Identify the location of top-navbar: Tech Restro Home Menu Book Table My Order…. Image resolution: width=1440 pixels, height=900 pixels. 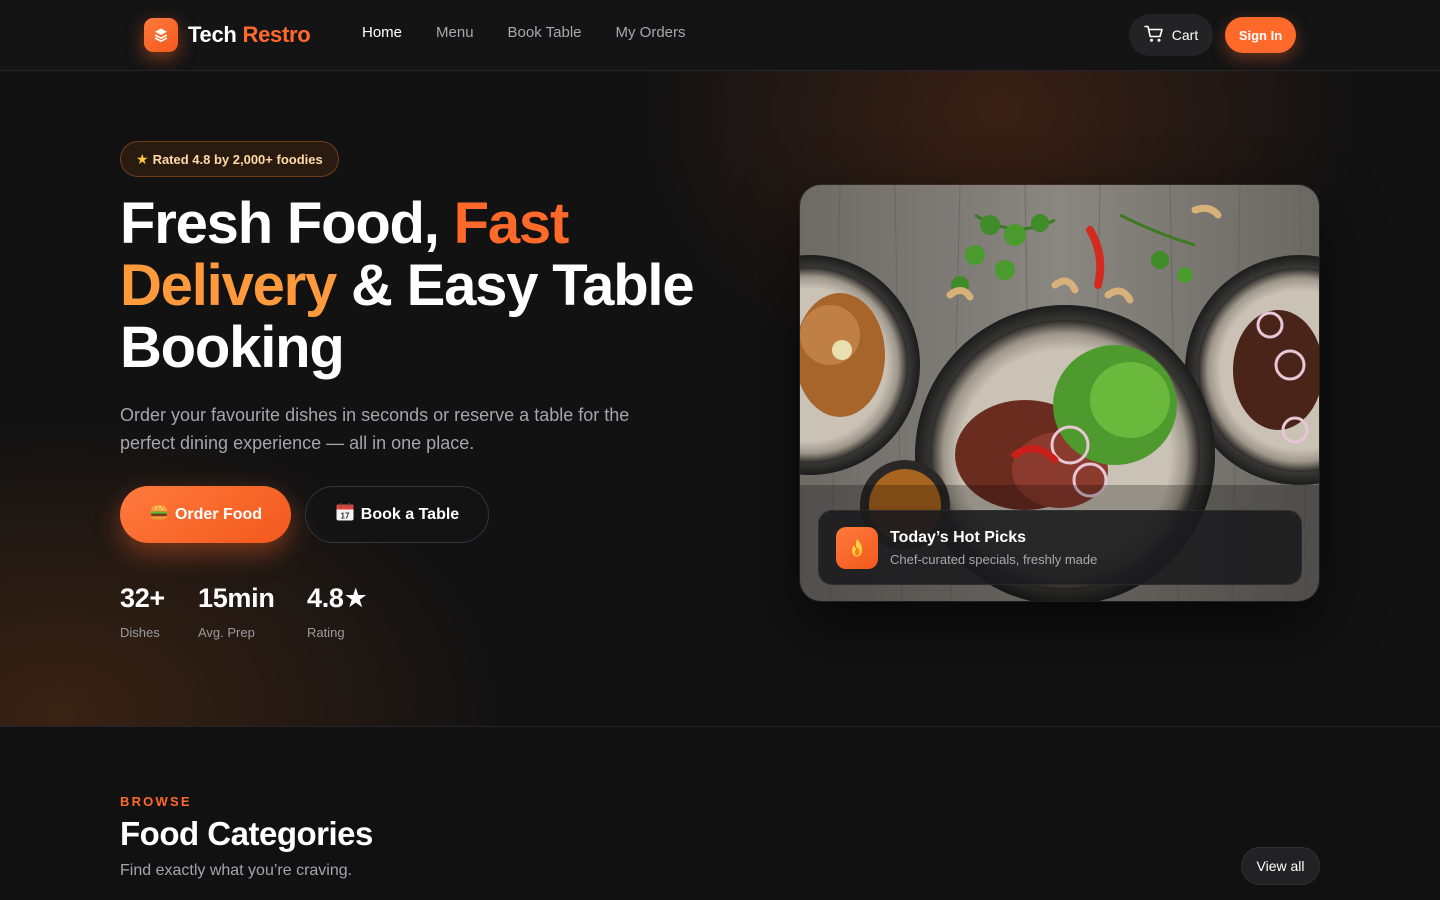
(720, 35).